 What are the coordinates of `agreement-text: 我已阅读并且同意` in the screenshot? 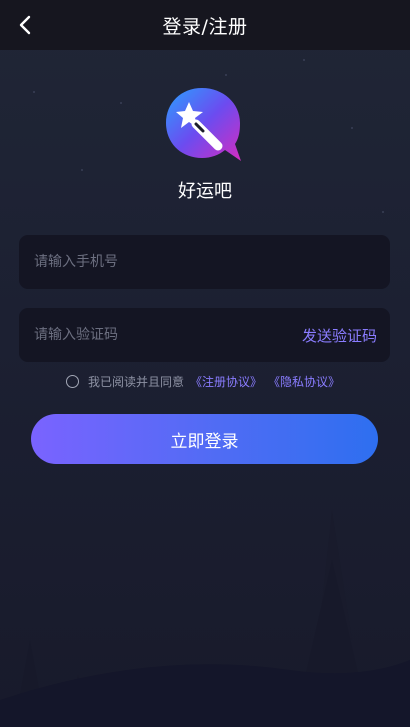 It's located at (136, 381).